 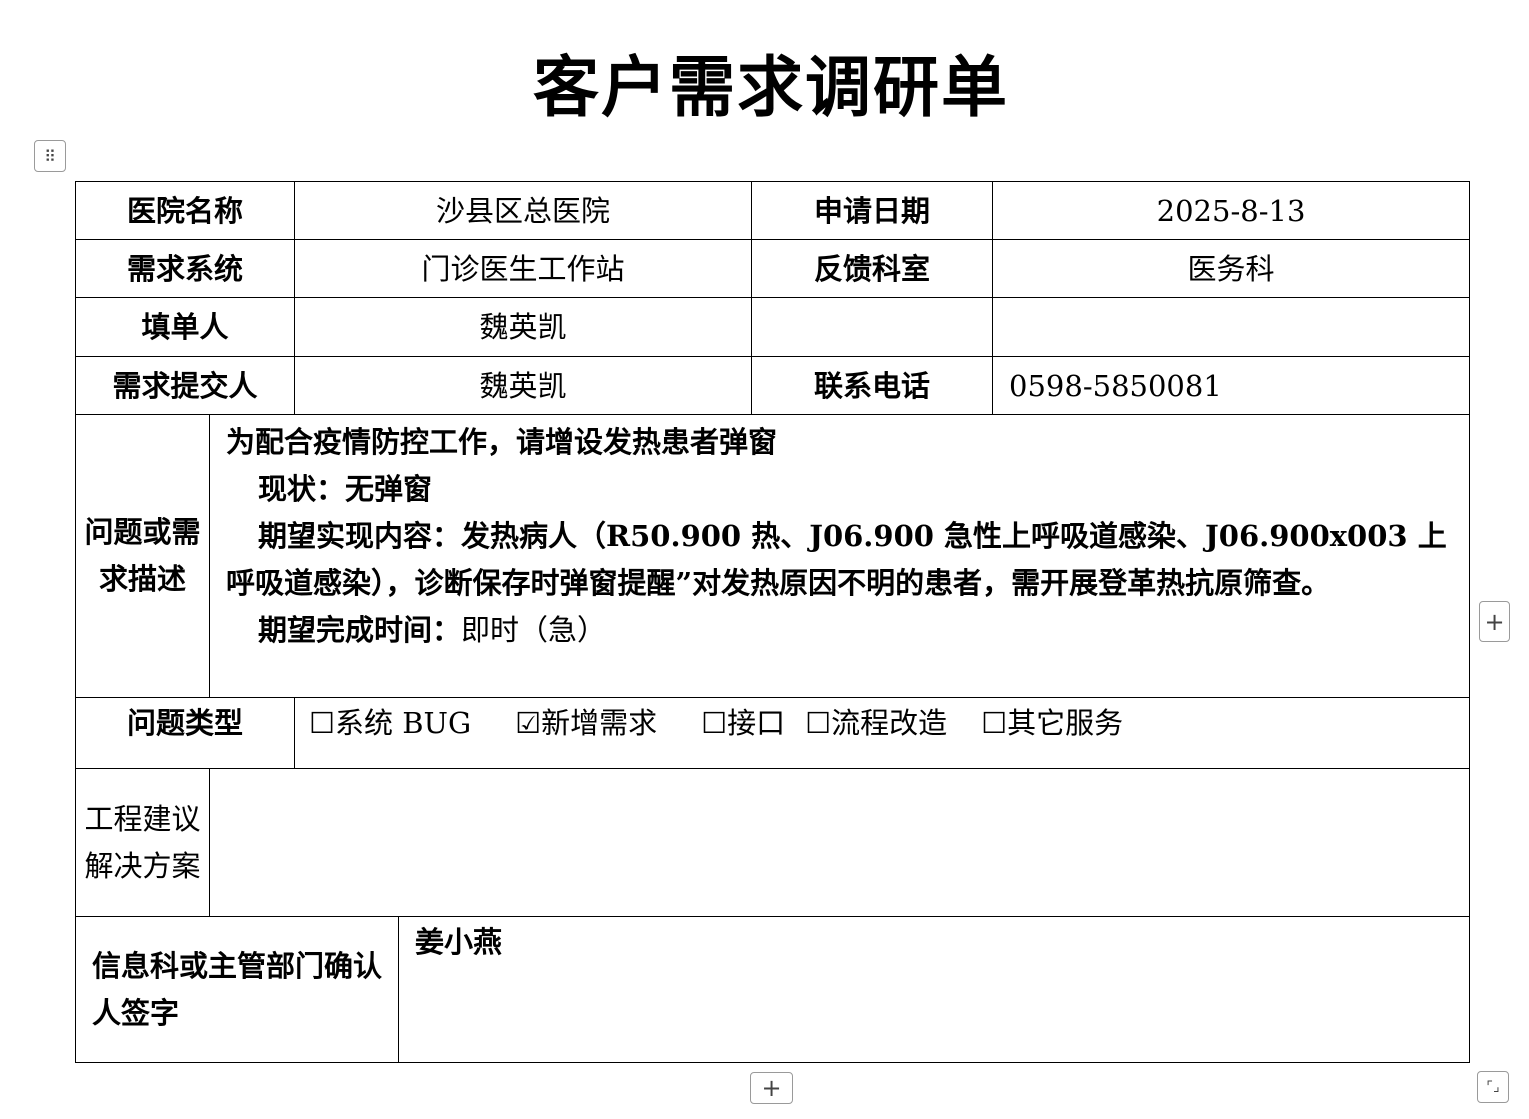 What do you see at coordinates (523, 268) in the screenshot?
I see `system-value: 门诊医生工作站` at bounding box center [523, 268].